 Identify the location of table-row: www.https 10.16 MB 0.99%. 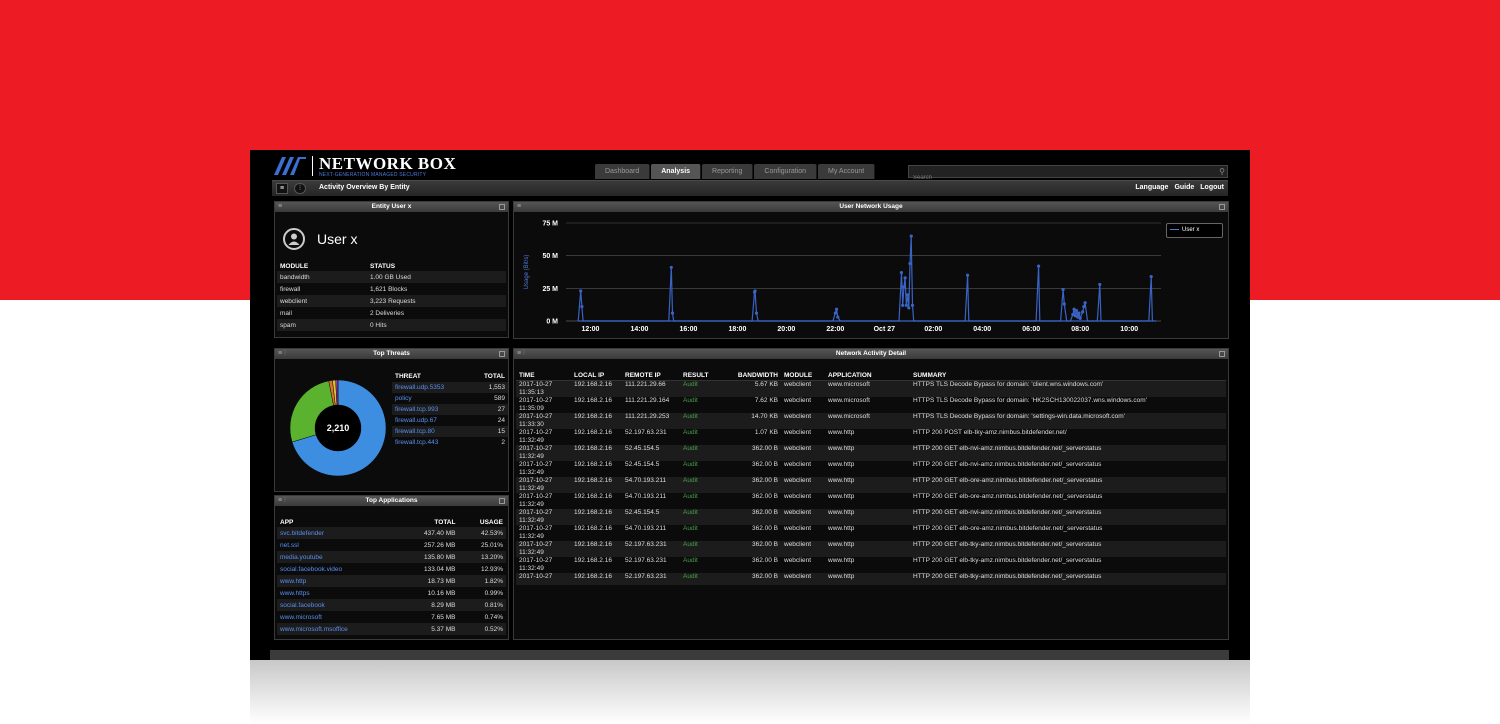
(391, 593).